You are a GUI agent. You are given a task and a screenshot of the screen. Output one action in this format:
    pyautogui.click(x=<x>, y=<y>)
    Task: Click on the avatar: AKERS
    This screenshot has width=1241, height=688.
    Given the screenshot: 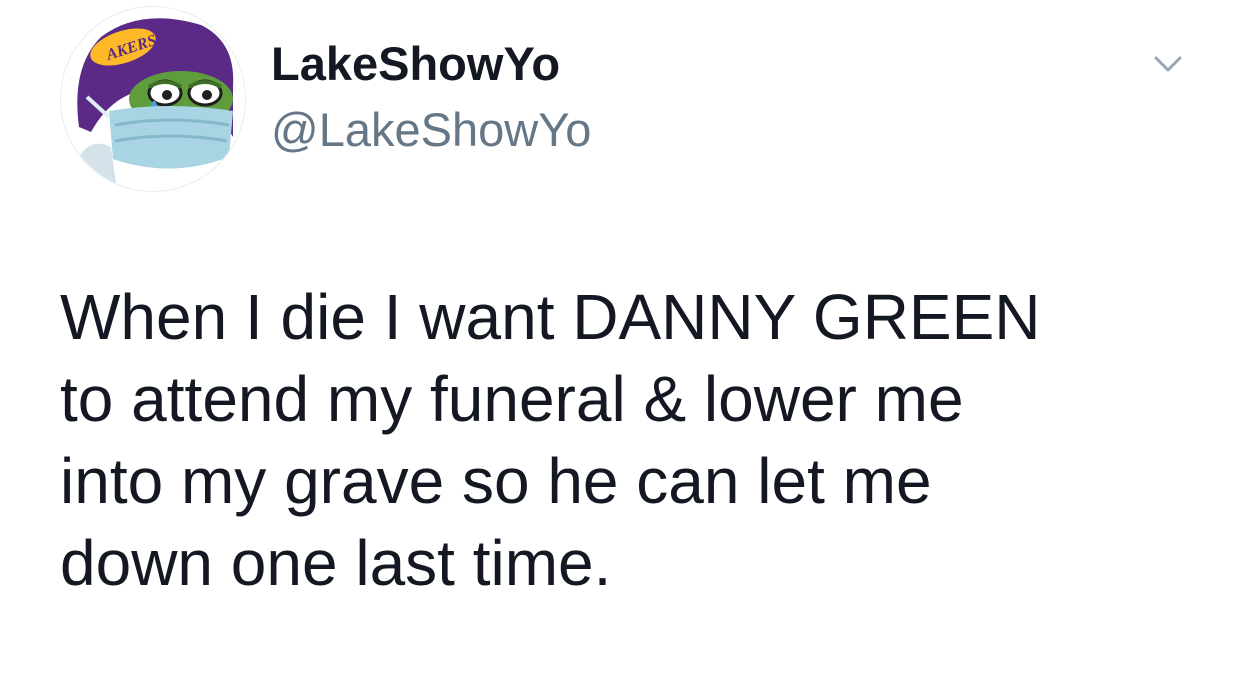 What is the action you would take?
    pyautogui.click(x=153, y=99)
    